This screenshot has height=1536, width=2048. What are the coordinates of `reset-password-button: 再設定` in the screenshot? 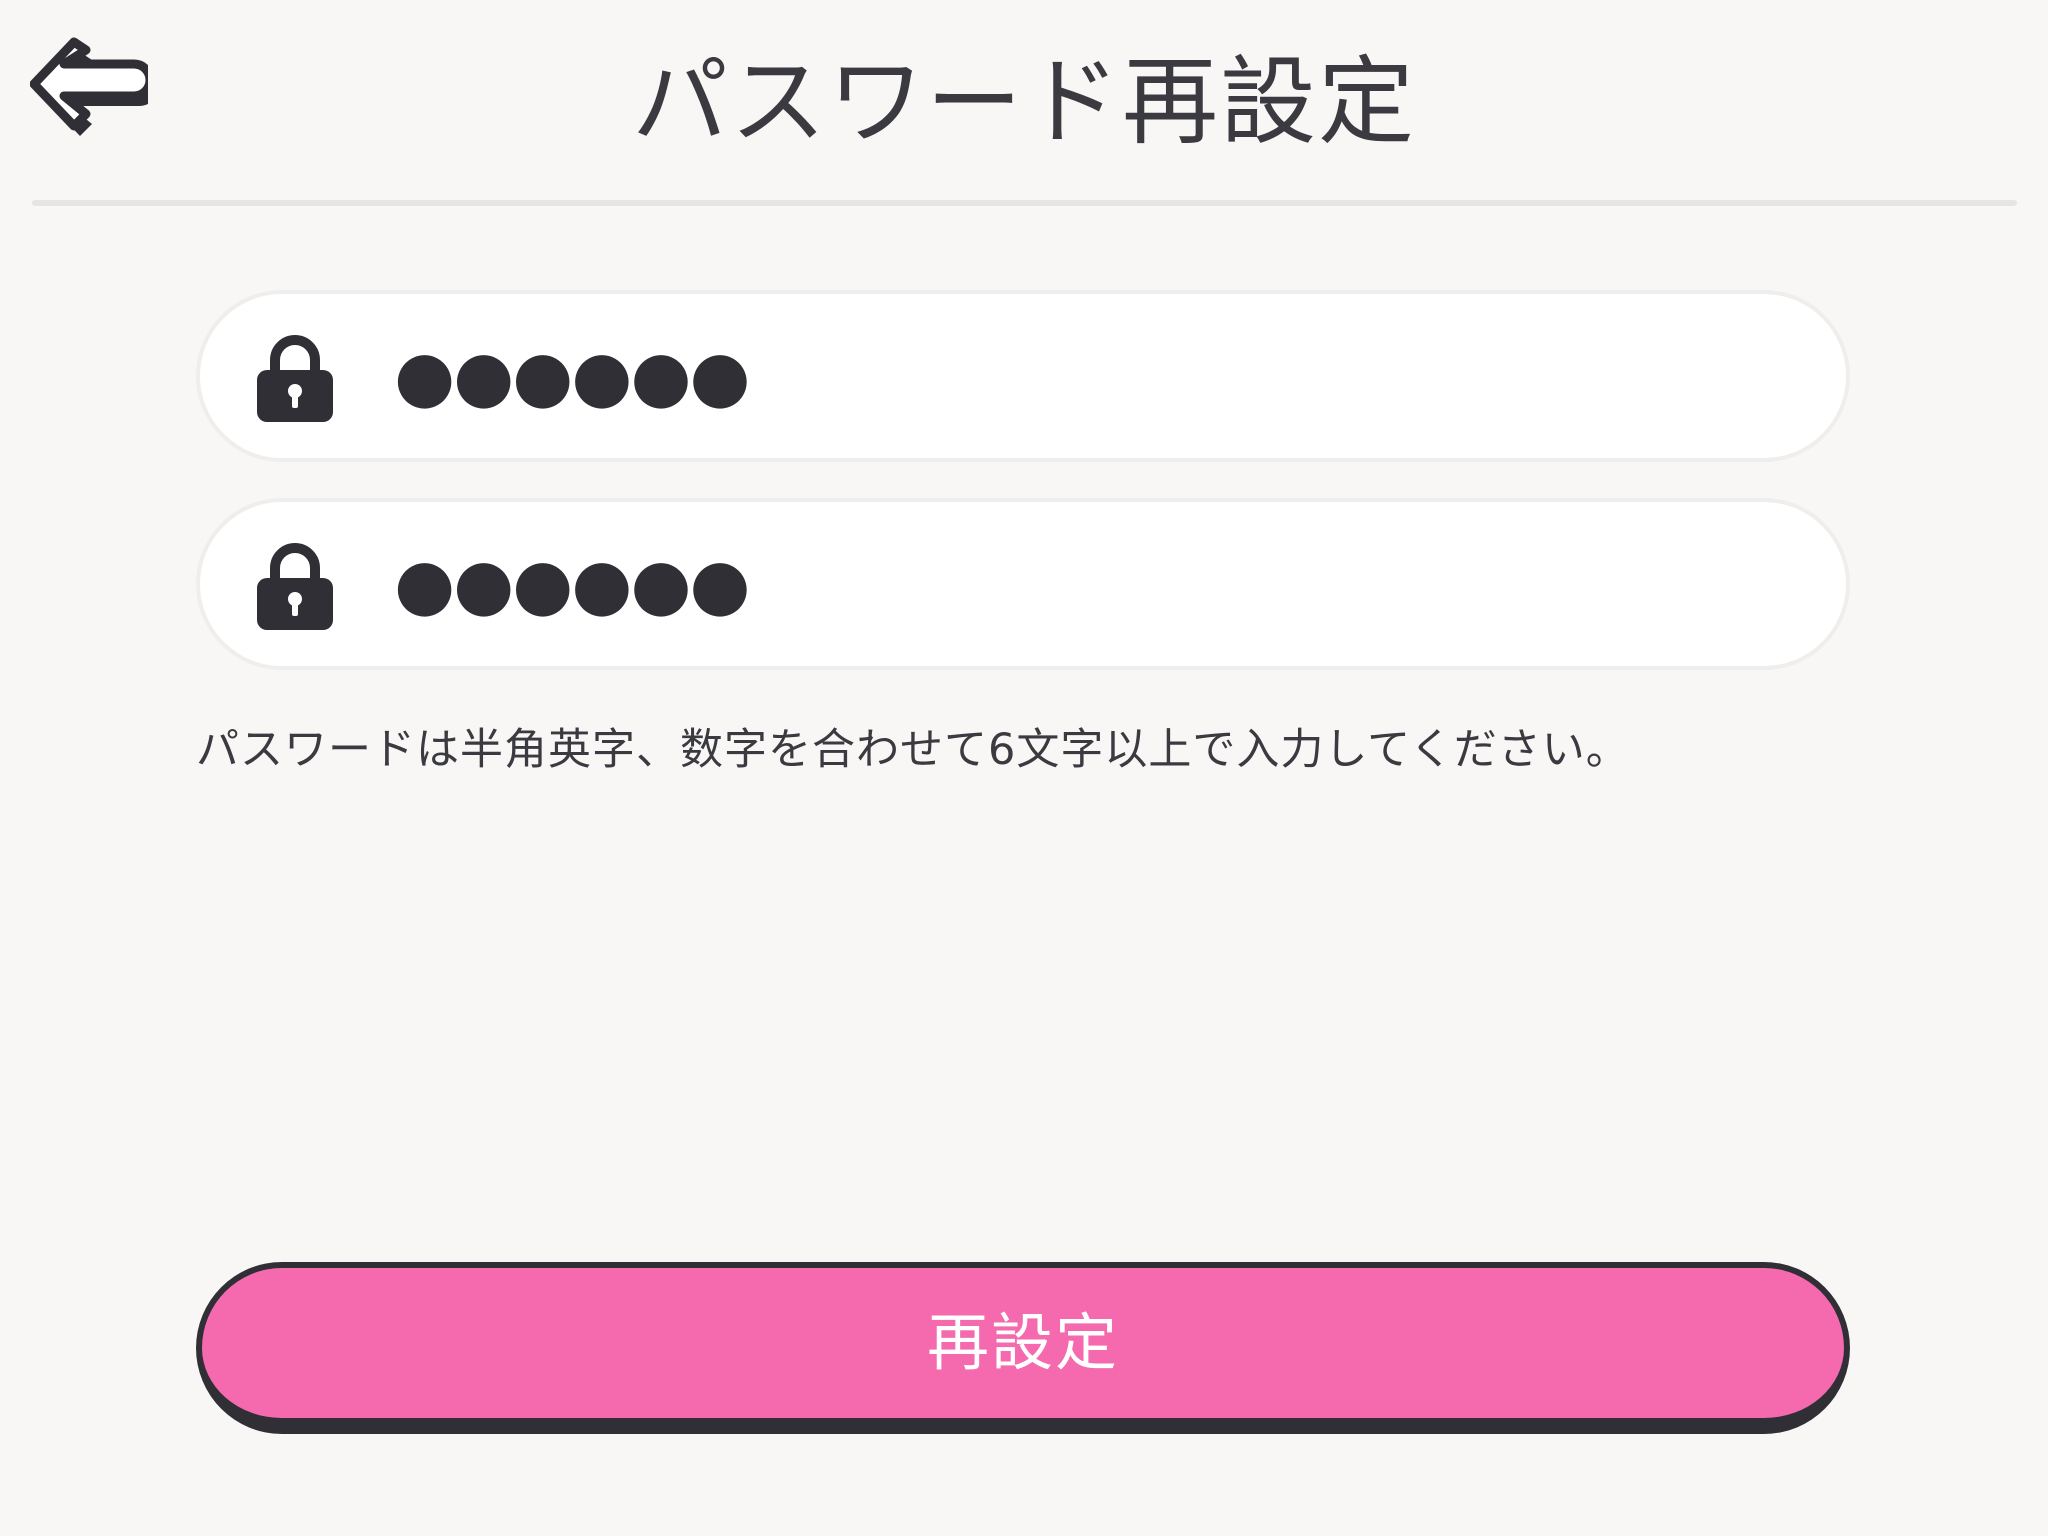 It's located at (1023, 1348).